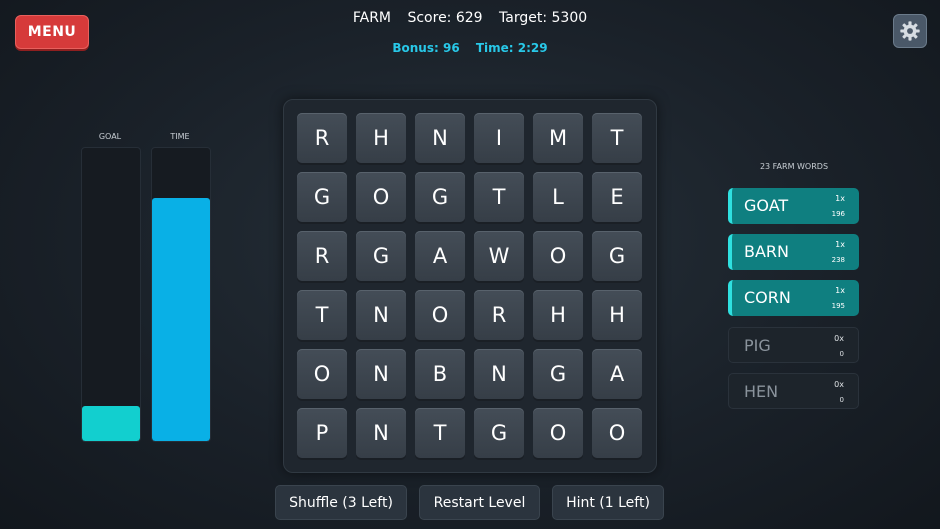  I want to click on word-entry: GOAT 1x 196, so click(793, 206).